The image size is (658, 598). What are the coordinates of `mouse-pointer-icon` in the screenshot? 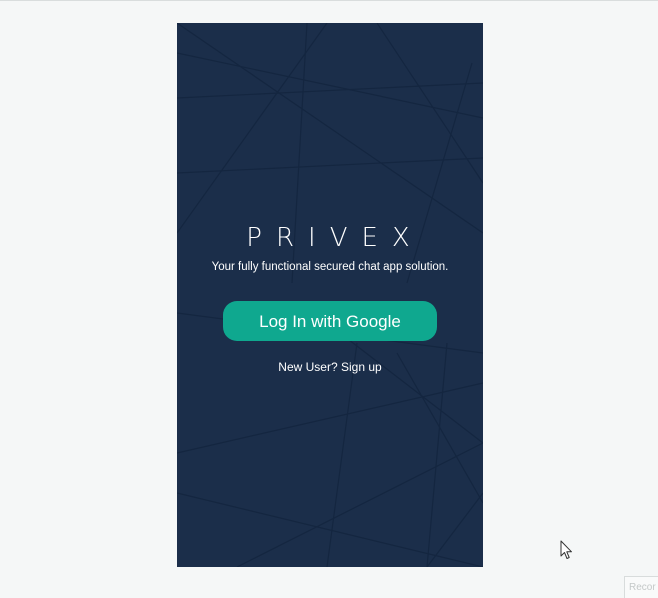 It's located at (566, 549).